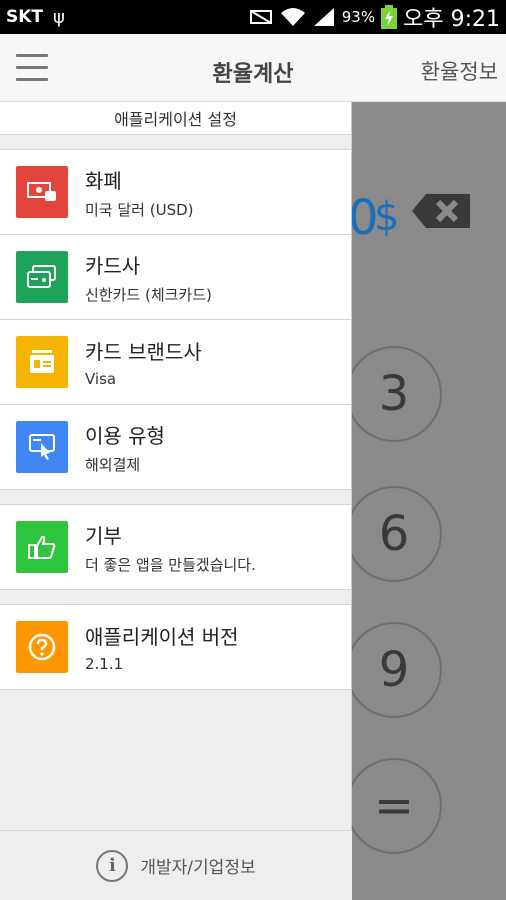 Image resolution: width=506 pixels, height=900 pixels. I want to click on currency-icon, so click(42, 192).